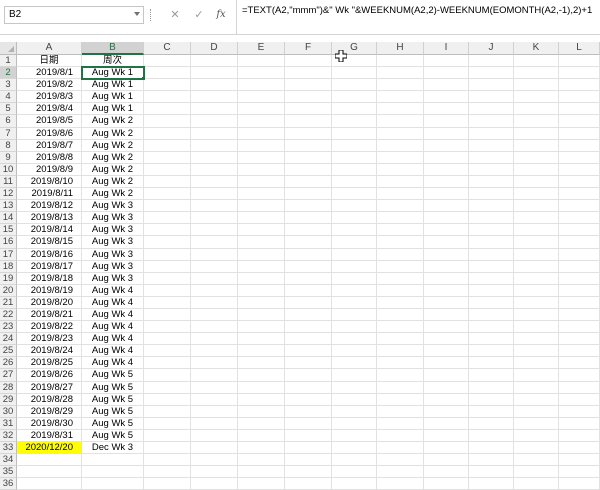 This screenshot has height=490, width=600. Describe the element at coordinates (113, 472) in the screenshot. I see `cell-b35` at that location.